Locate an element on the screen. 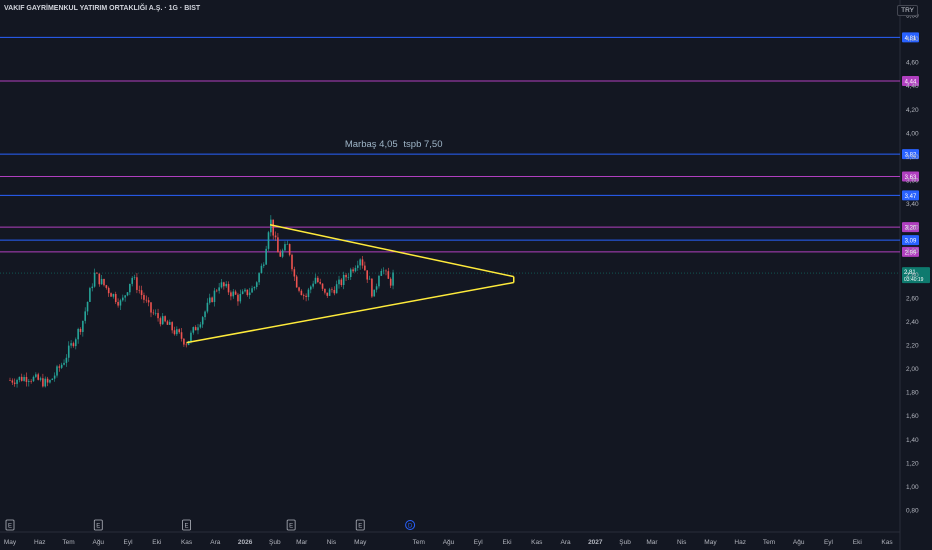 The image size is (932, 550). y-tick-label: 1,60 is located at coordinates (912, 416).